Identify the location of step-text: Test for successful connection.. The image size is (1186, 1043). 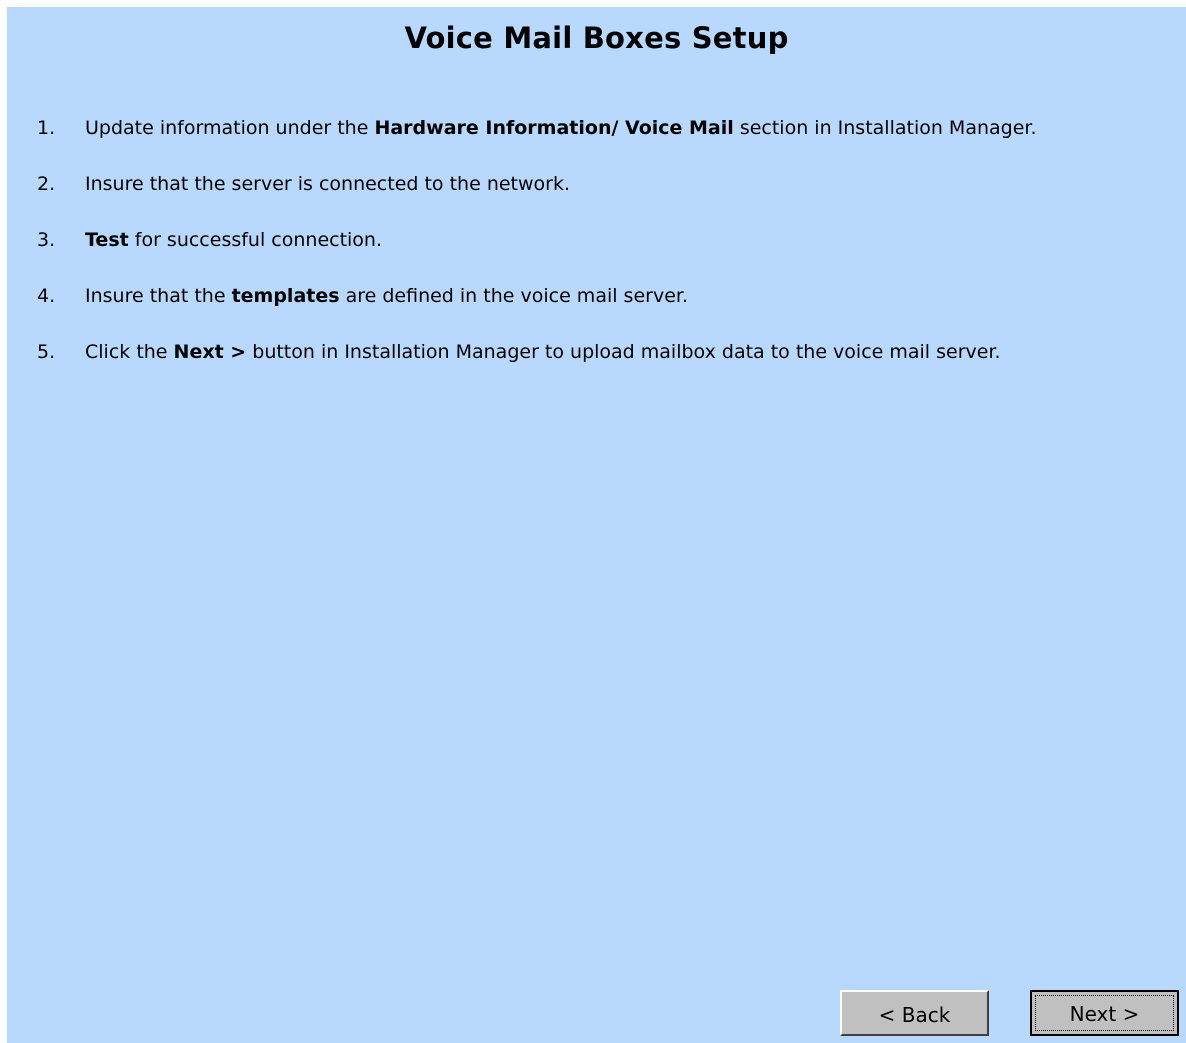
(233, 240).